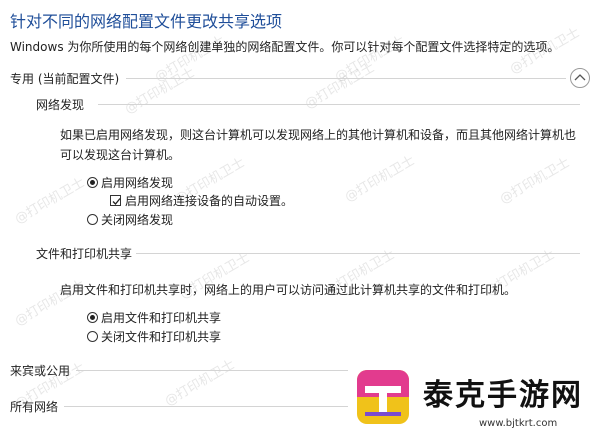  What do you see at coordinates (161, 317) in the screenshot?
I see `enable-file-printer-sharing-label: 启用文件和打印机共享` at bounding box center [161, 317].